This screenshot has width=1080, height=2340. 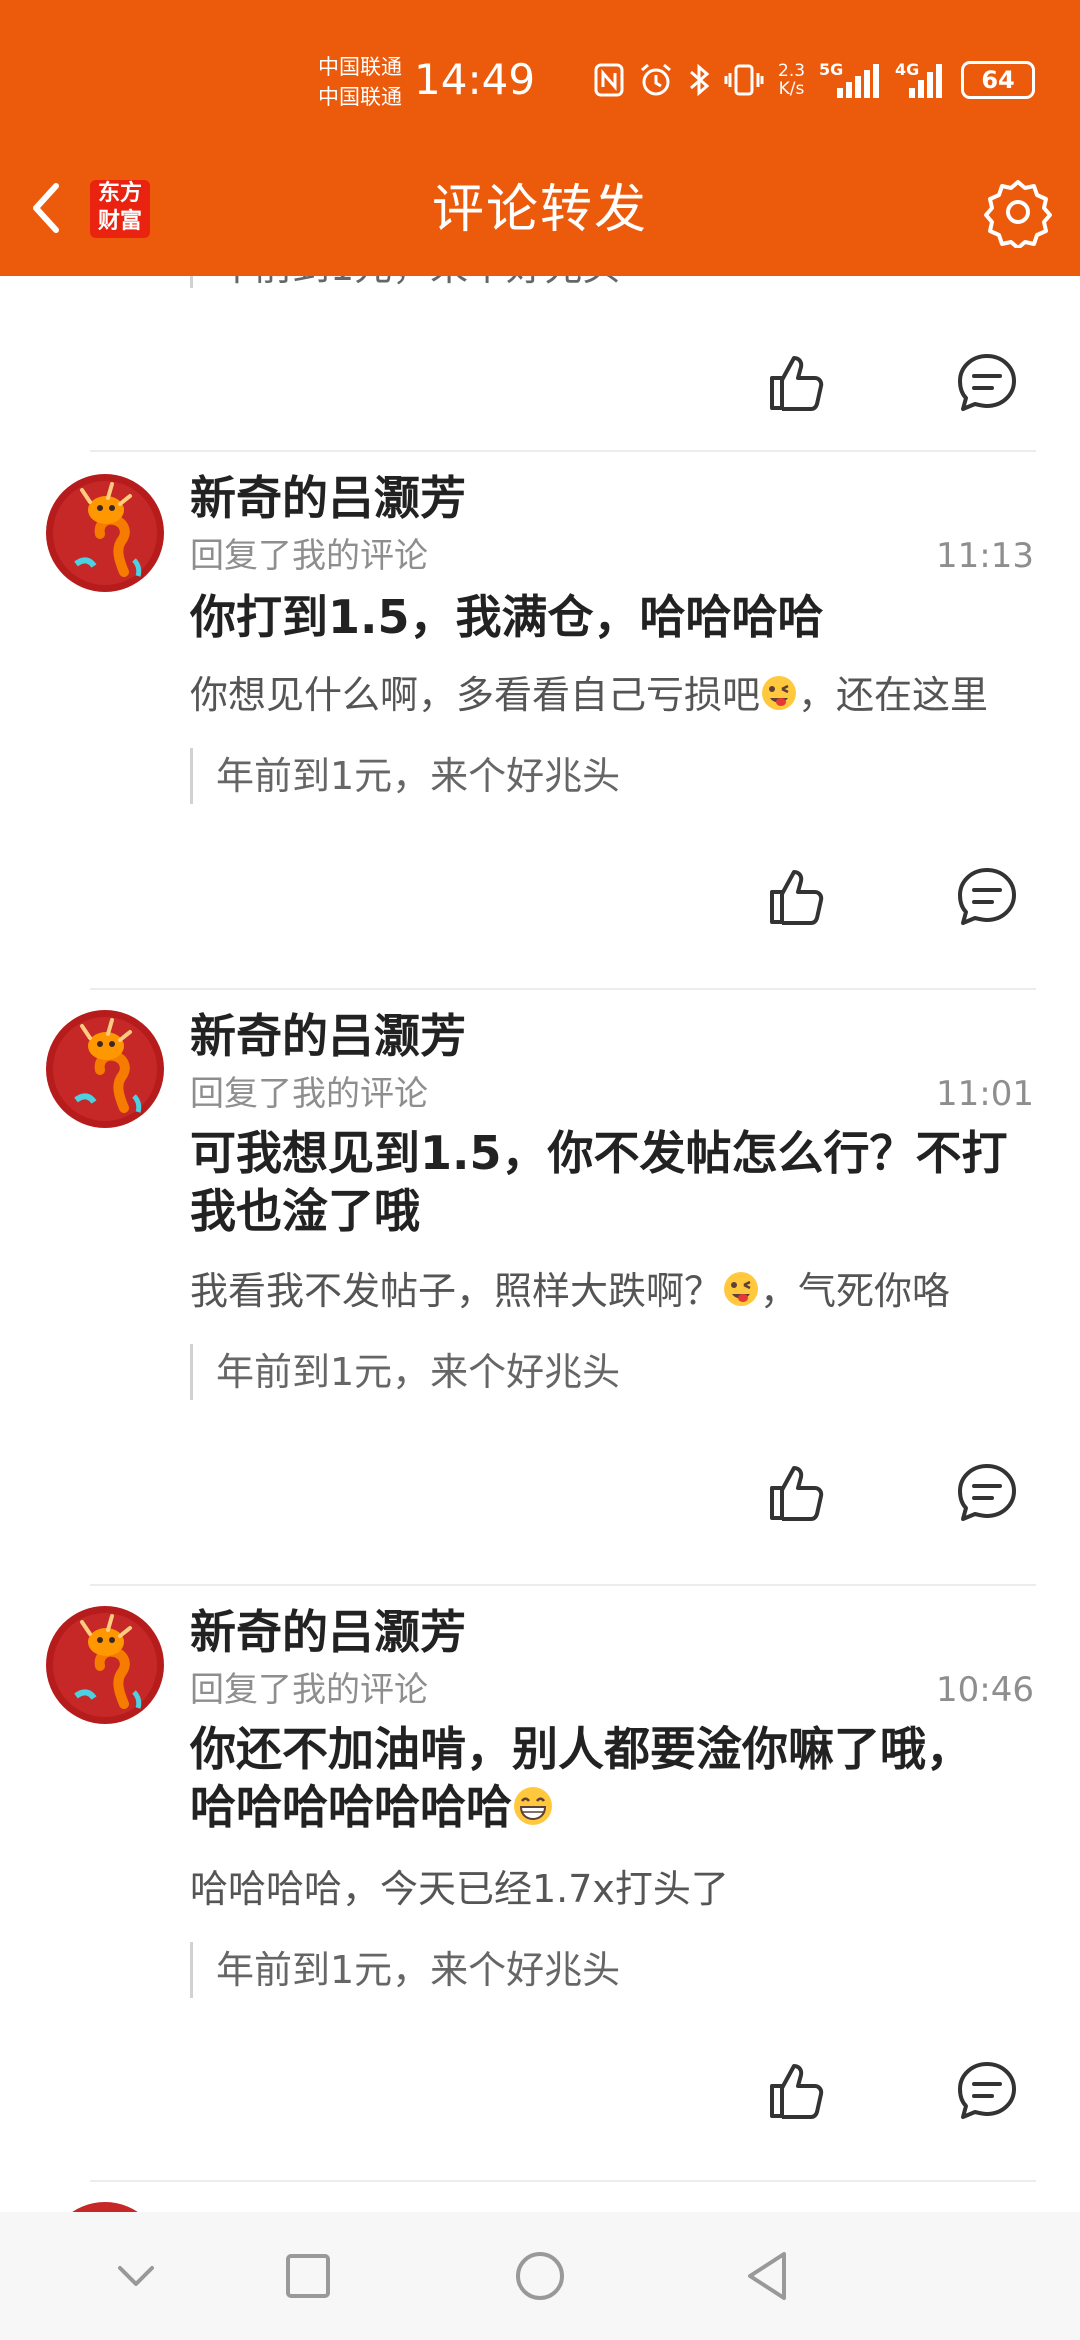 What do you see at coordinates (893, 695) in the screenshot?
I see `my-comment-text-end: ，还在这里` at bounding box center [893, 695].